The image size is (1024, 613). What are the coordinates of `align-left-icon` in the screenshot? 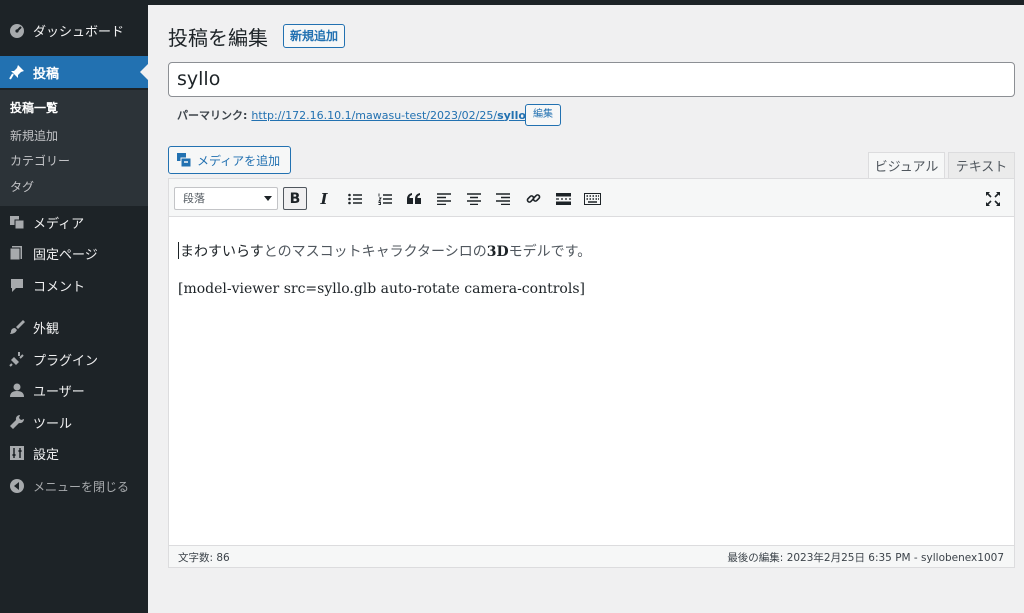 It's located at (444, 198).